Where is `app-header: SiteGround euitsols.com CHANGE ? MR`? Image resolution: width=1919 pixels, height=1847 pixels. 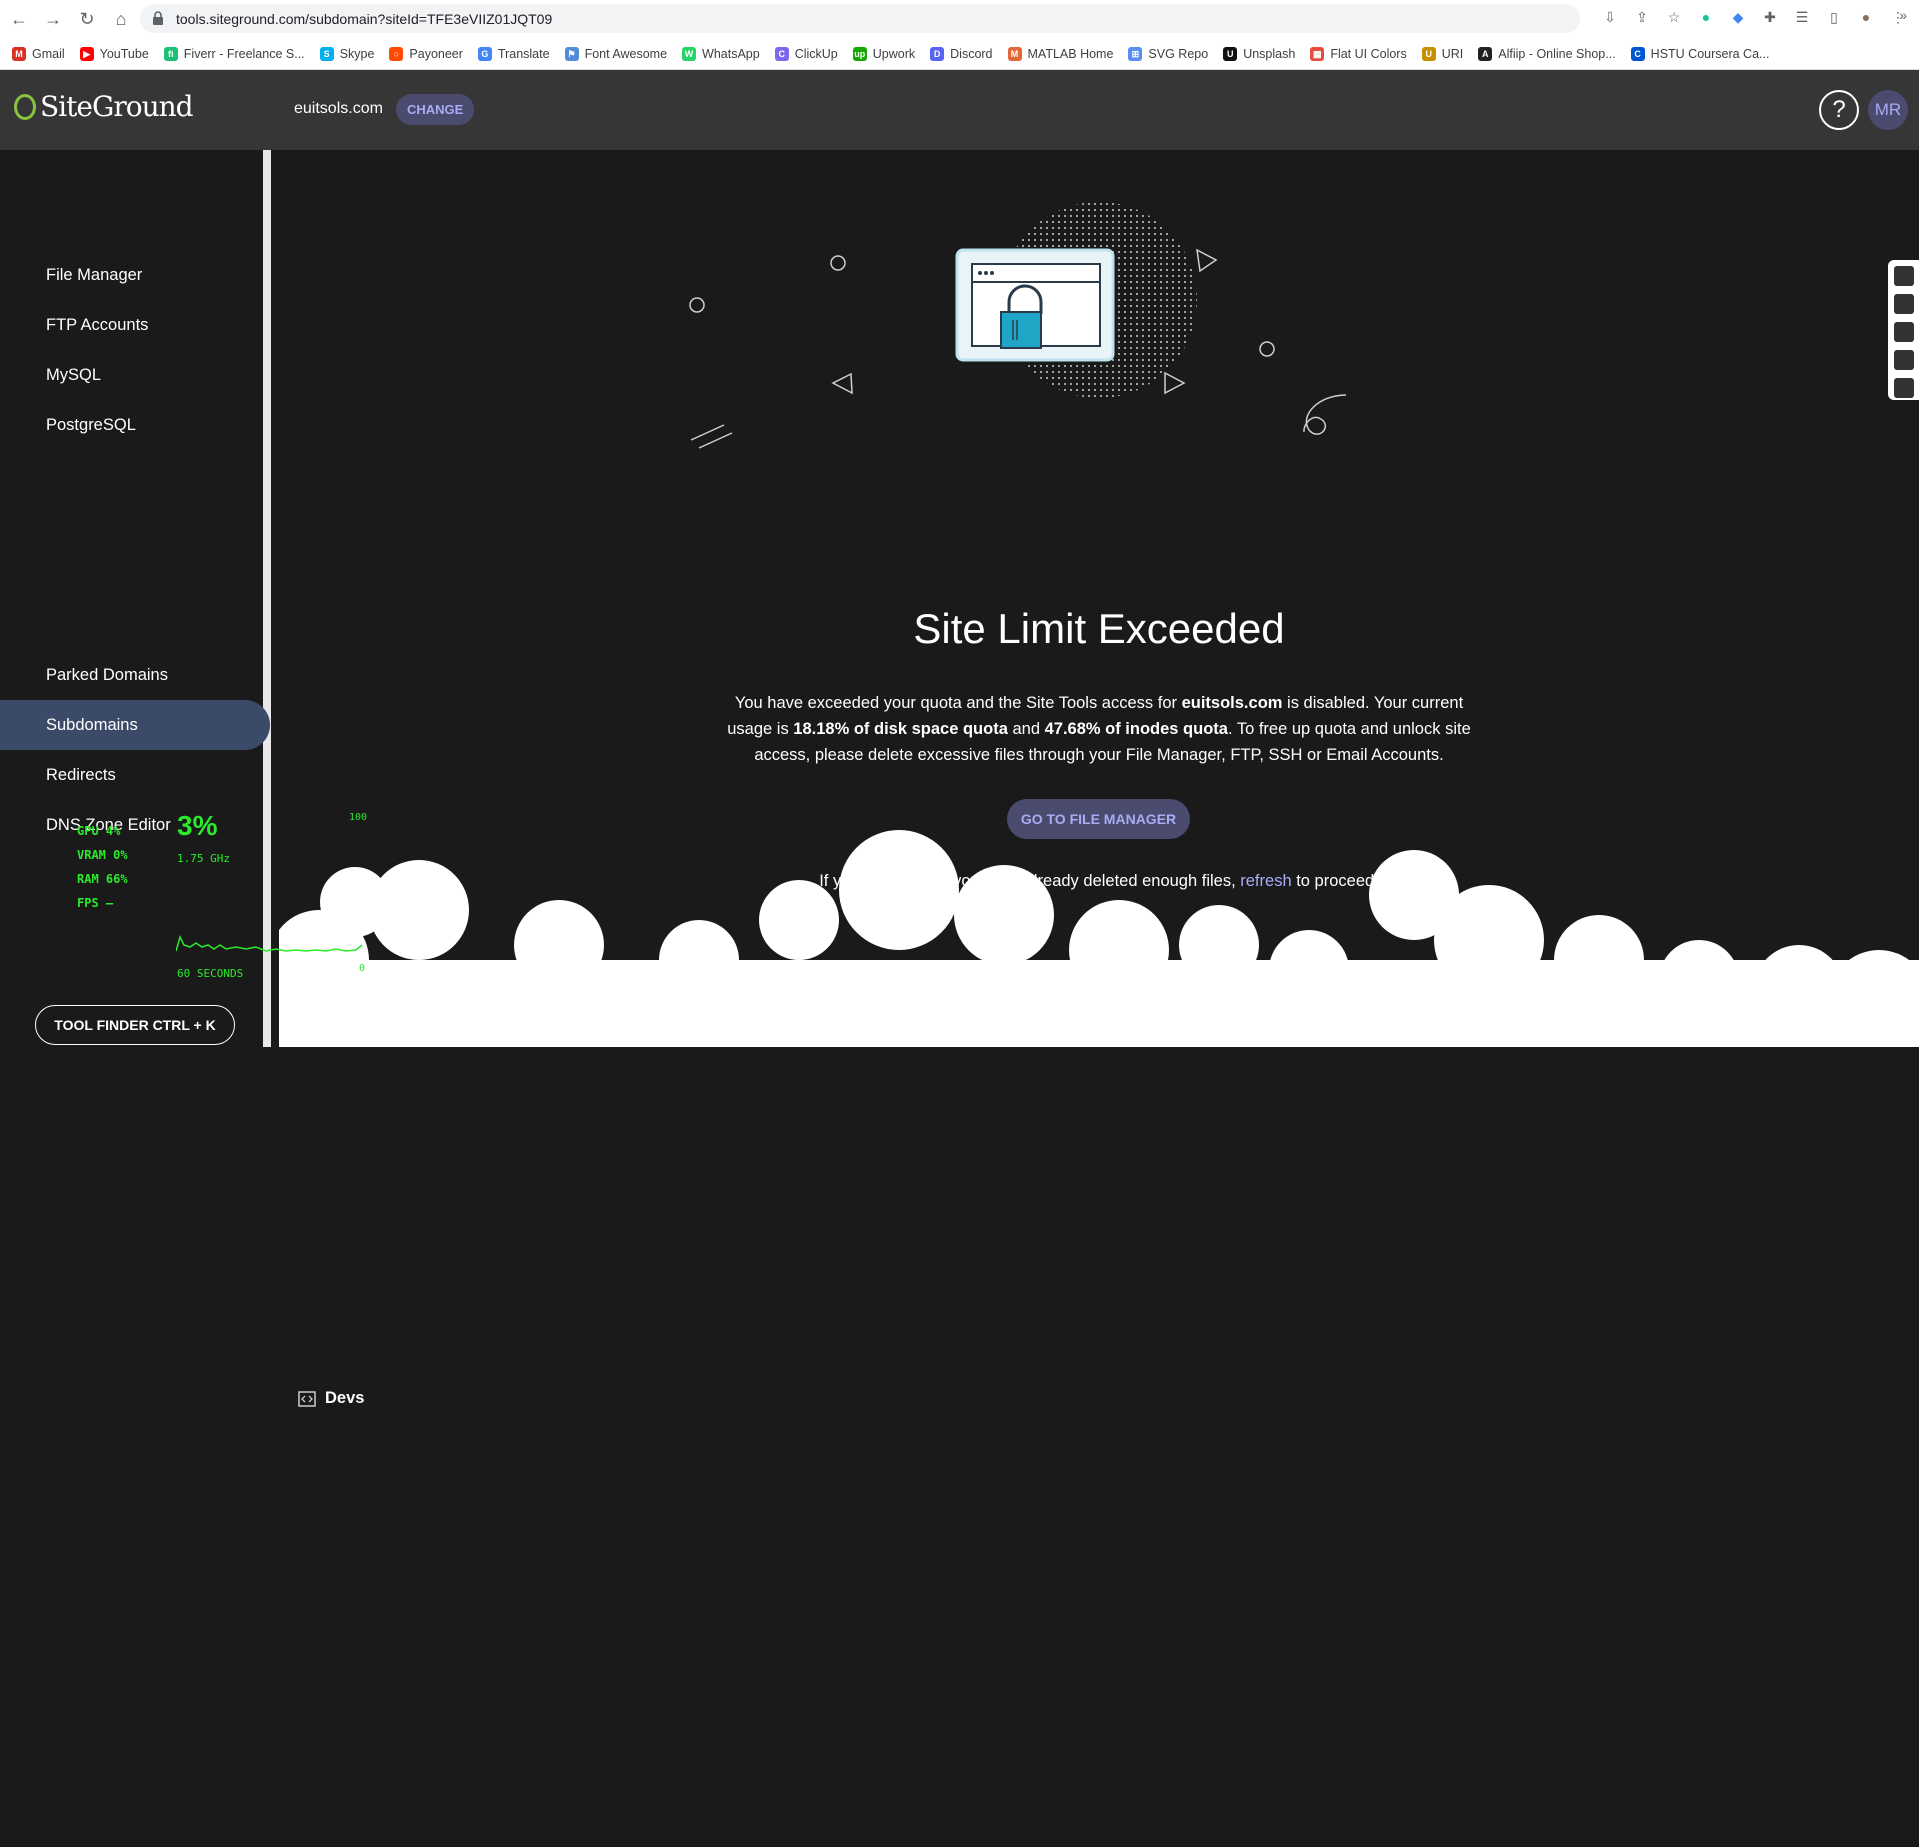 app-header: SiteGround euitsols.com CHANGE ? MR is located at coordinates (959, 110).